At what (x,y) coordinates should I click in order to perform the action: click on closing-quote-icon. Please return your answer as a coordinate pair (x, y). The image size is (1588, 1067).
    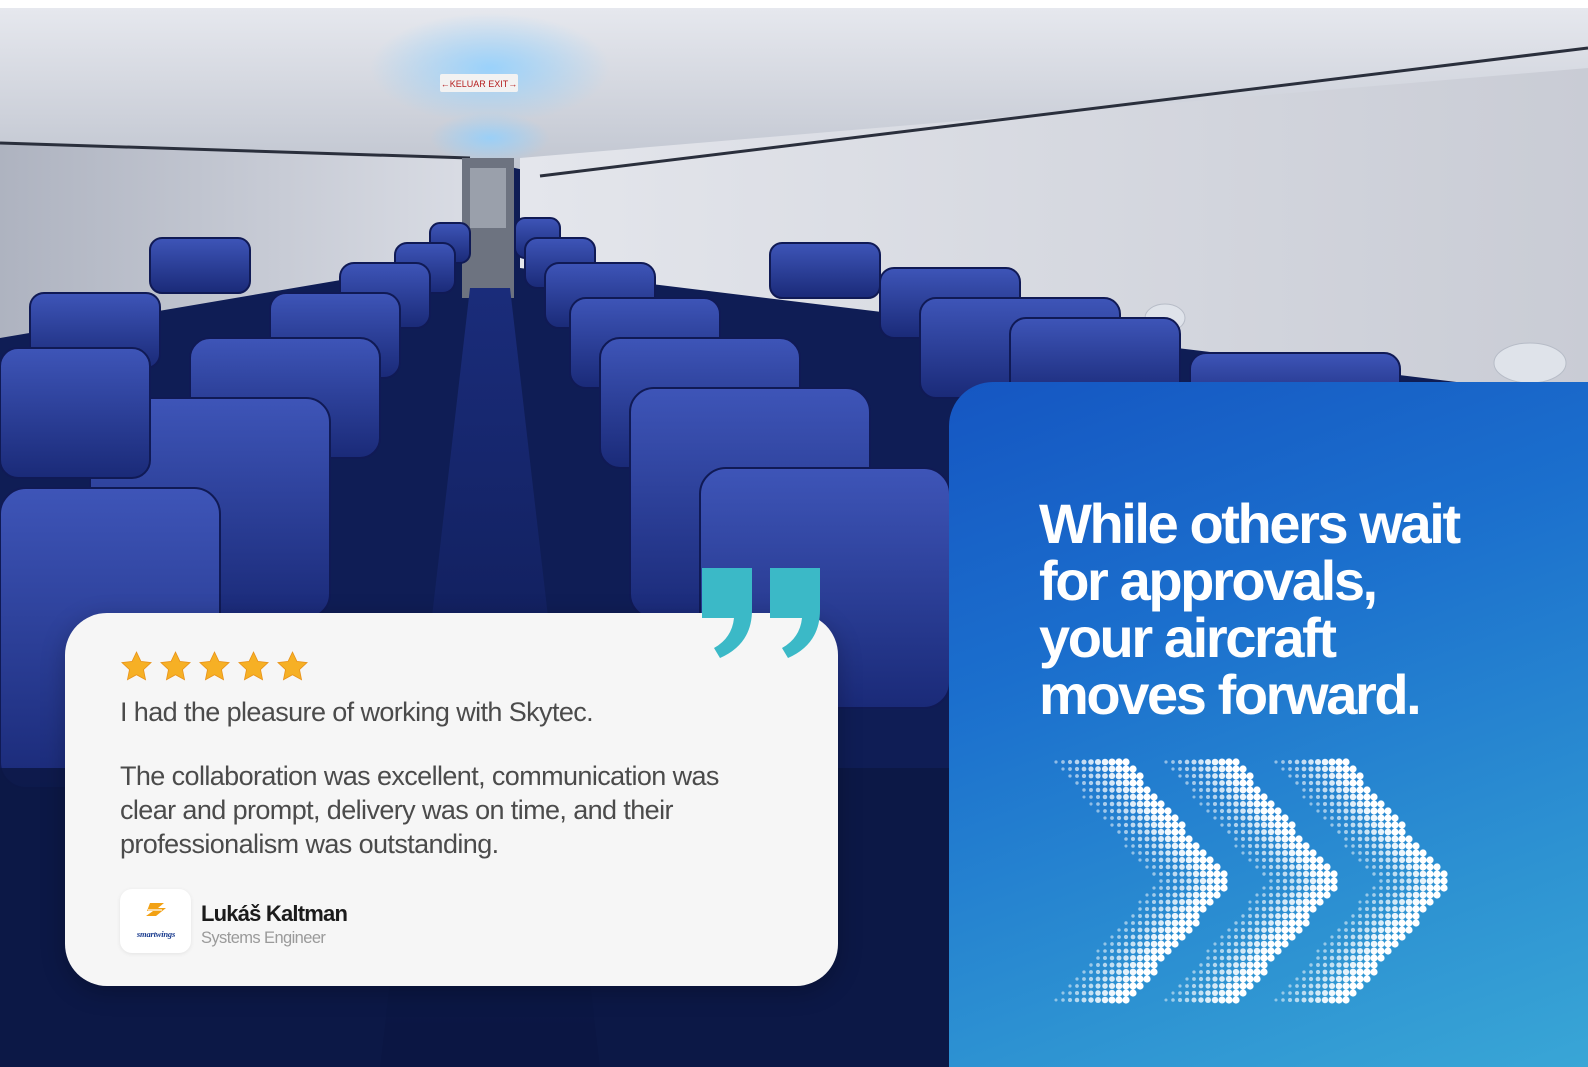
    Looking at the image, I should click on (761, 613).